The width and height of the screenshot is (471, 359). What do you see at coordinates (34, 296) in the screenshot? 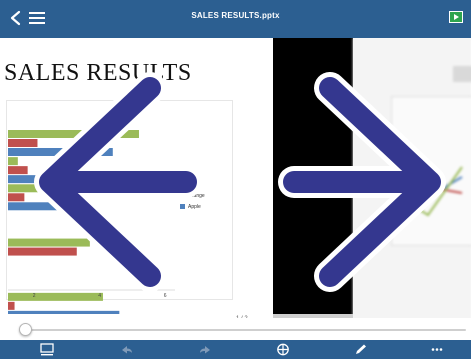
I see `x-tick-label: 2` at bounding box center [34, 296].